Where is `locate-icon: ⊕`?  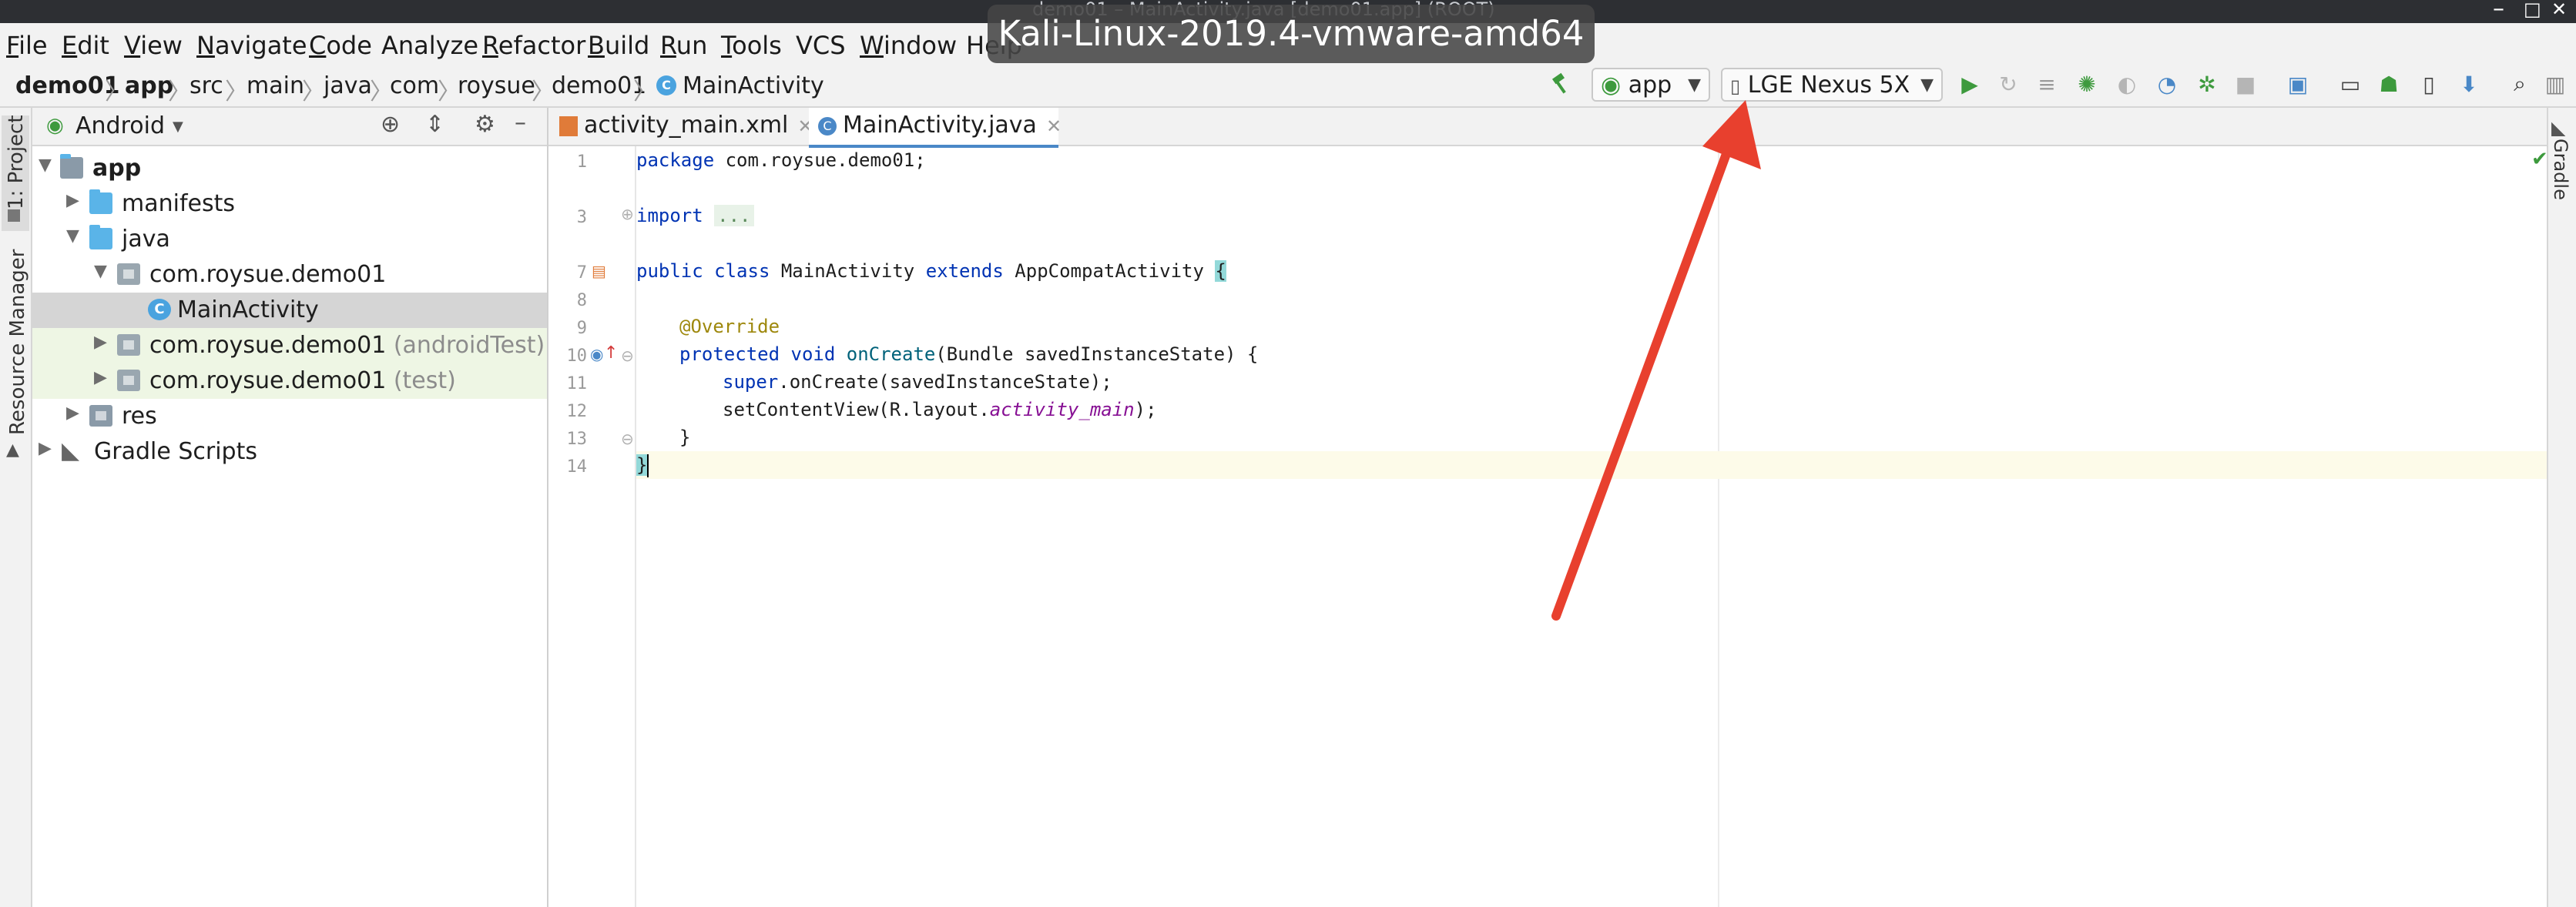 locate-icon: ⊕ is located at coordinates (390, 125).